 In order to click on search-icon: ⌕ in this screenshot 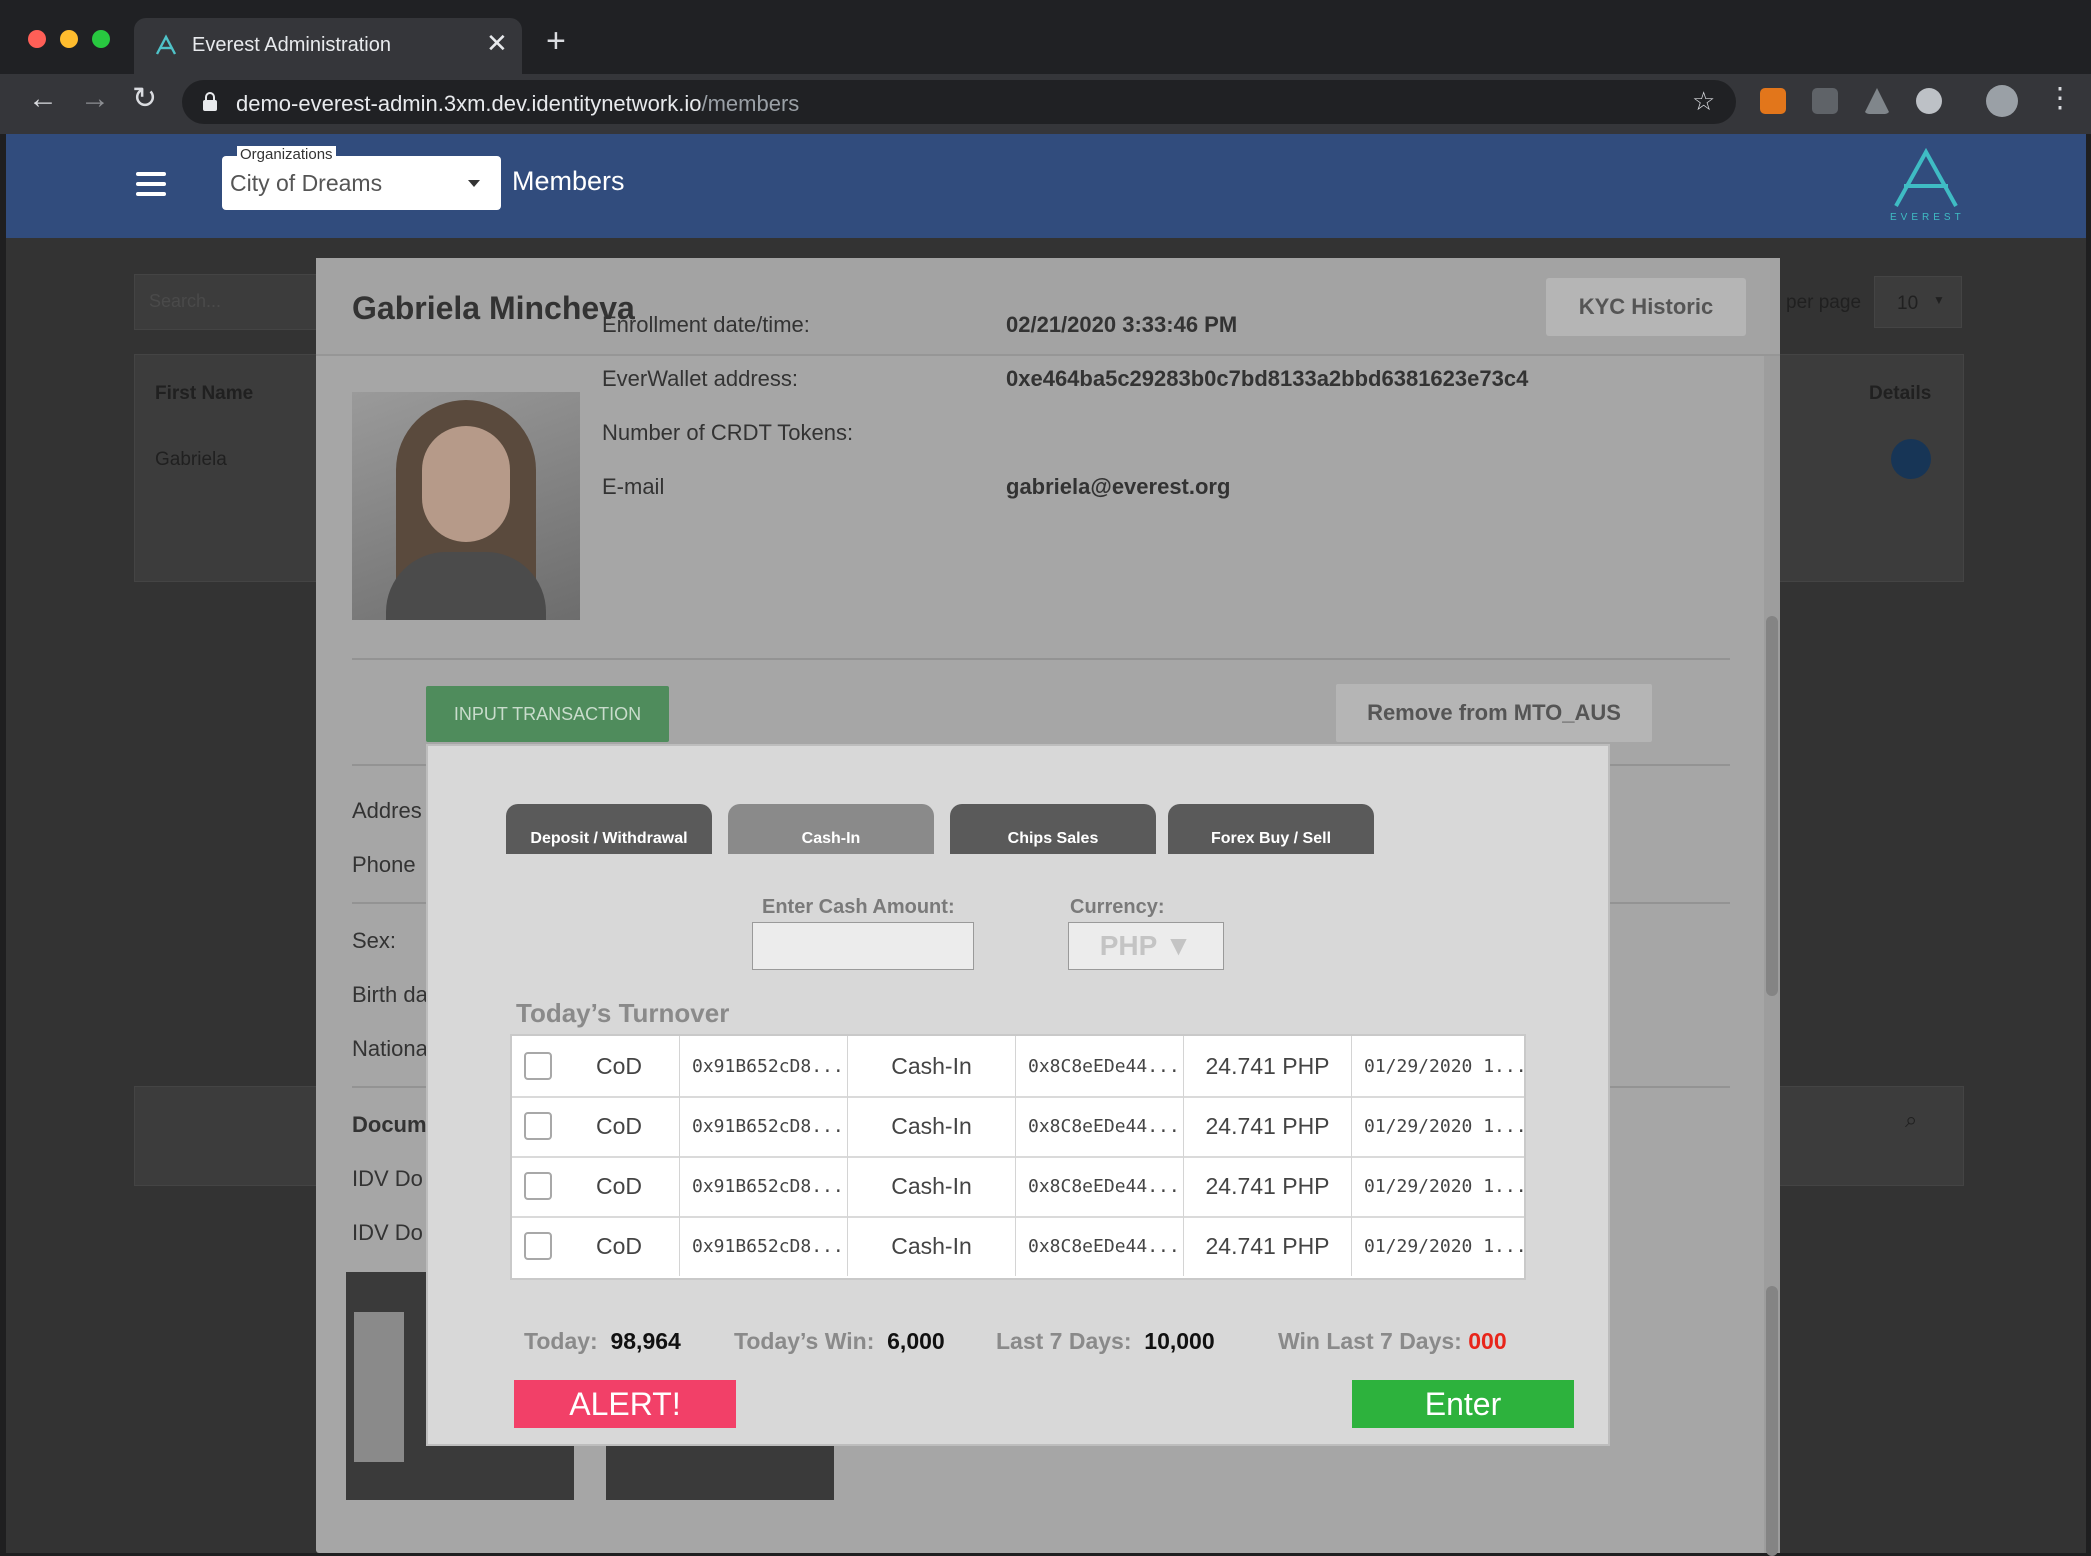, I will do `click(1911, 1120)`.